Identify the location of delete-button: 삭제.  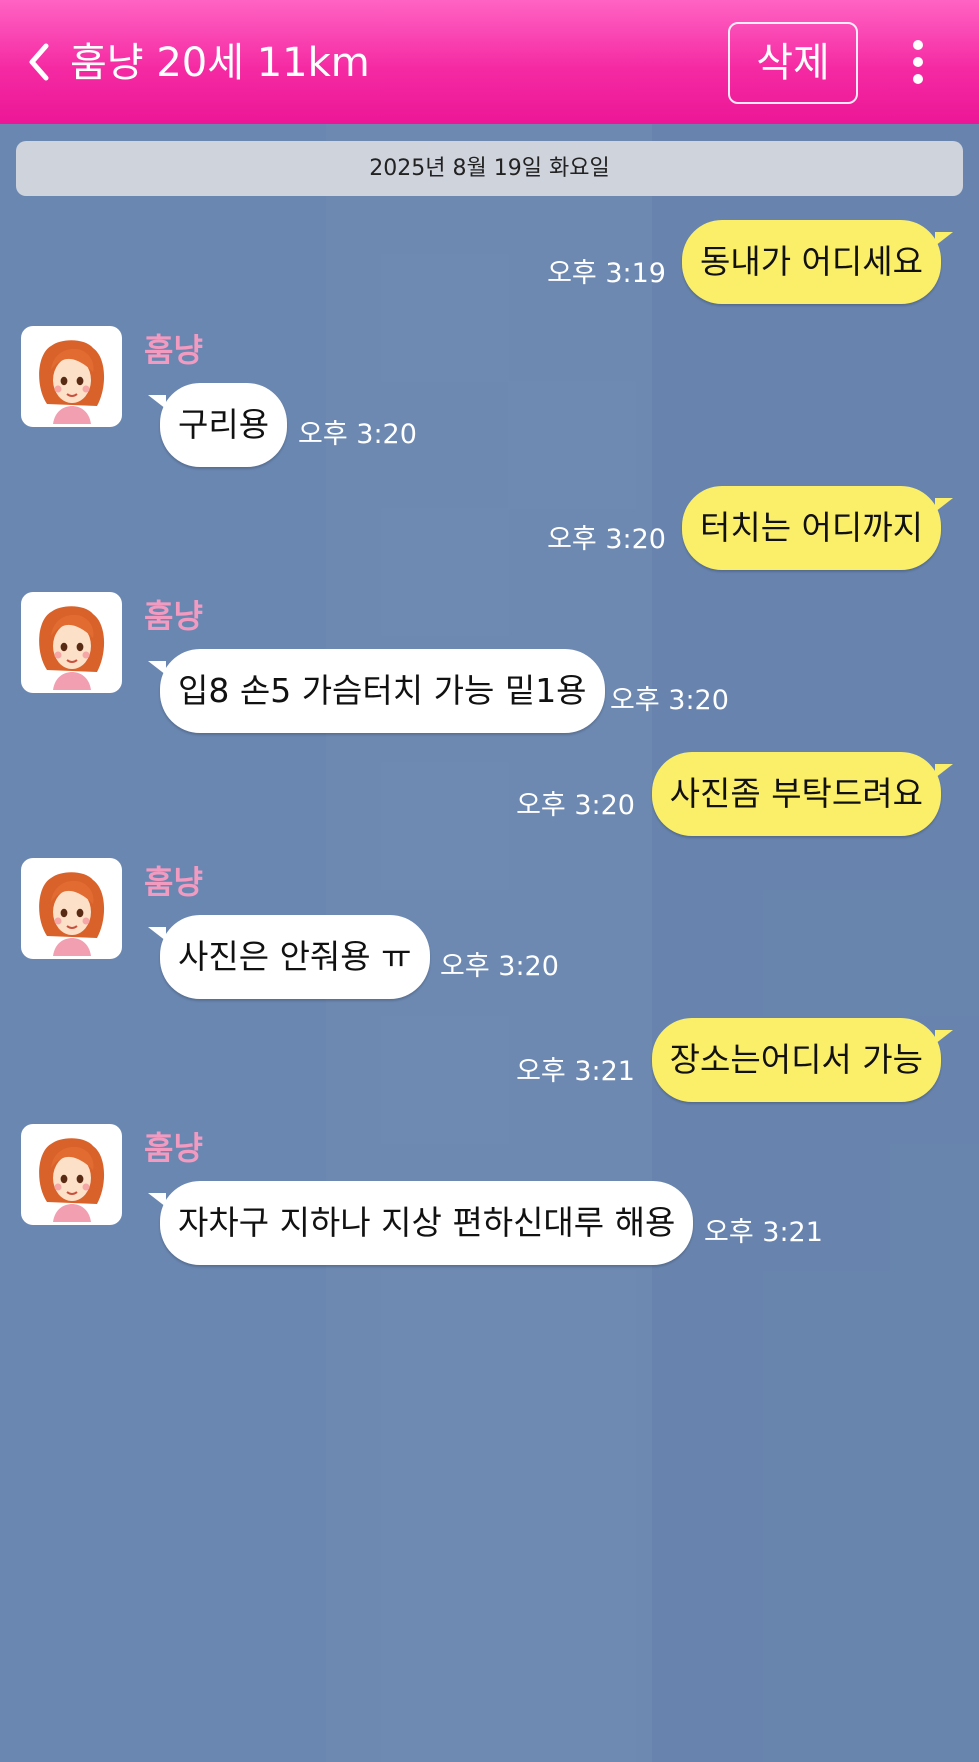
(793, 63).